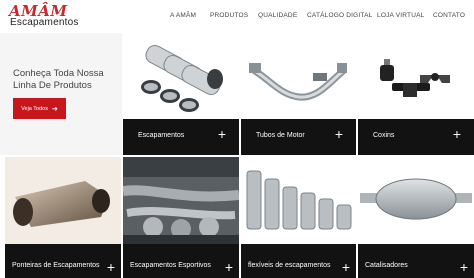 The width and height of the screenshot is (474, 278). Describe the element at coordinates (56, 265) in the screenshot. I see `tile-label: Ponteiras de Escapamentos` at that location.